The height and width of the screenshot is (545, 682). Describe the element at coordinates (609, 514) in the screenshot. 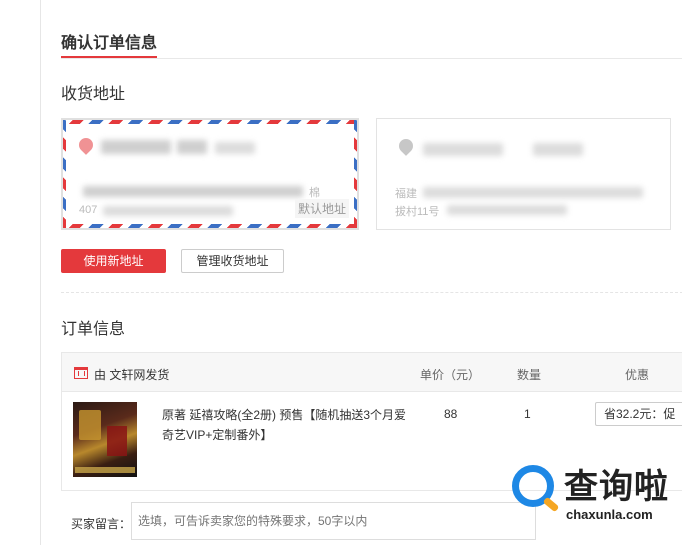

I see `watermark-url: chaxunla.com` at that location.